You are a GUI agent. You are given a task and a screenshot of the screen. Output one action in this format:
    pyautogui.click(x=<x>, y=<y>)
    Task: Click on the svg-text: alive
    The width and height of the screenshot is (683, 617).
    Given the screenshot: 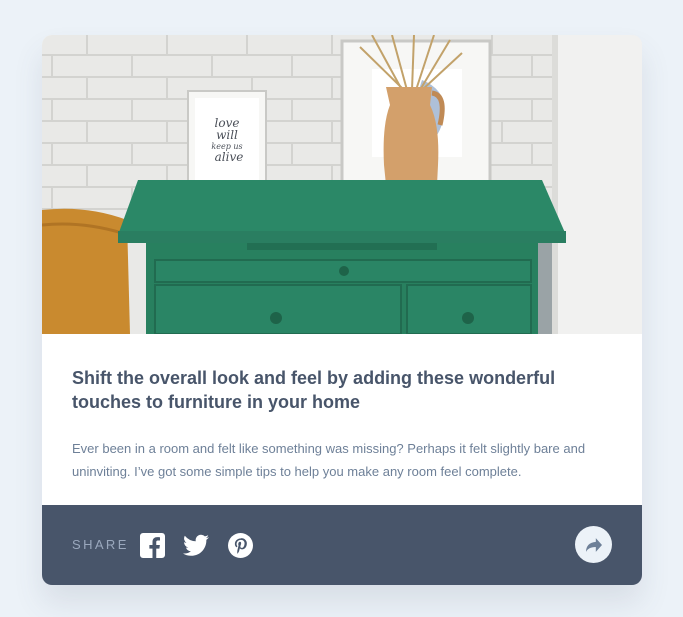 What is the action you would take?
    pyautogui.click(x=229, y=157)
    